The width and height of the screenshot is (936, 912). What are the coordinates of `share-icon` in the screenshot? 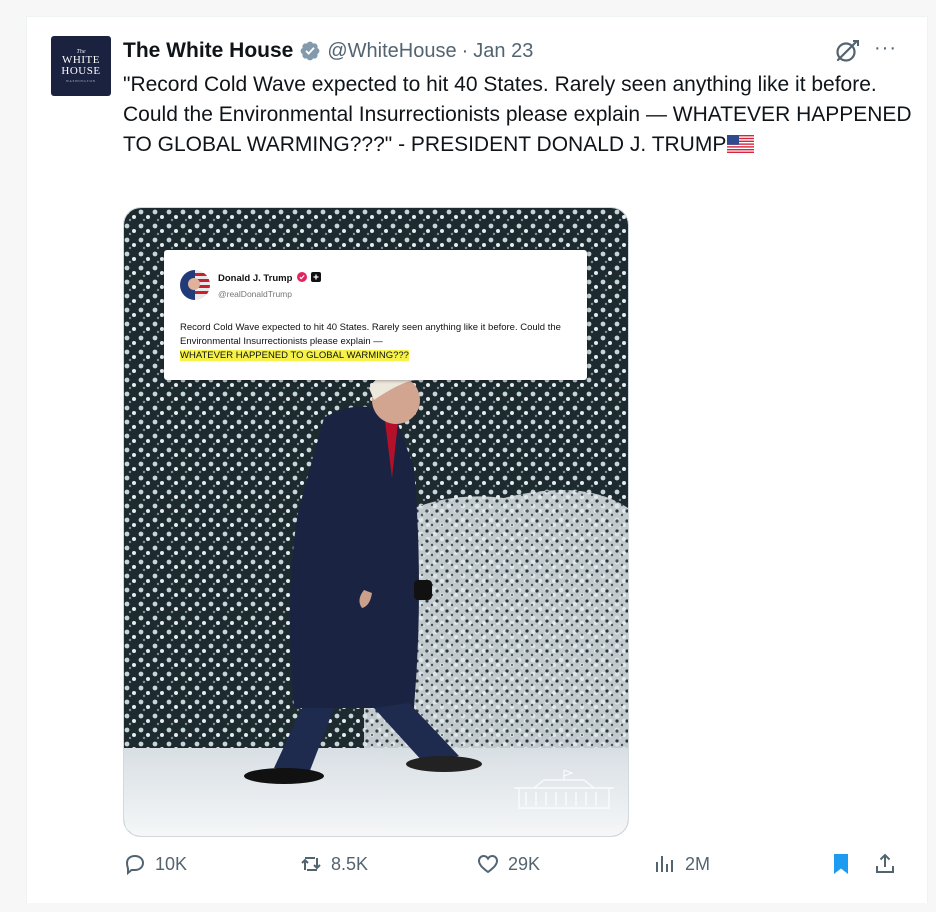 It's located at (885, 863).